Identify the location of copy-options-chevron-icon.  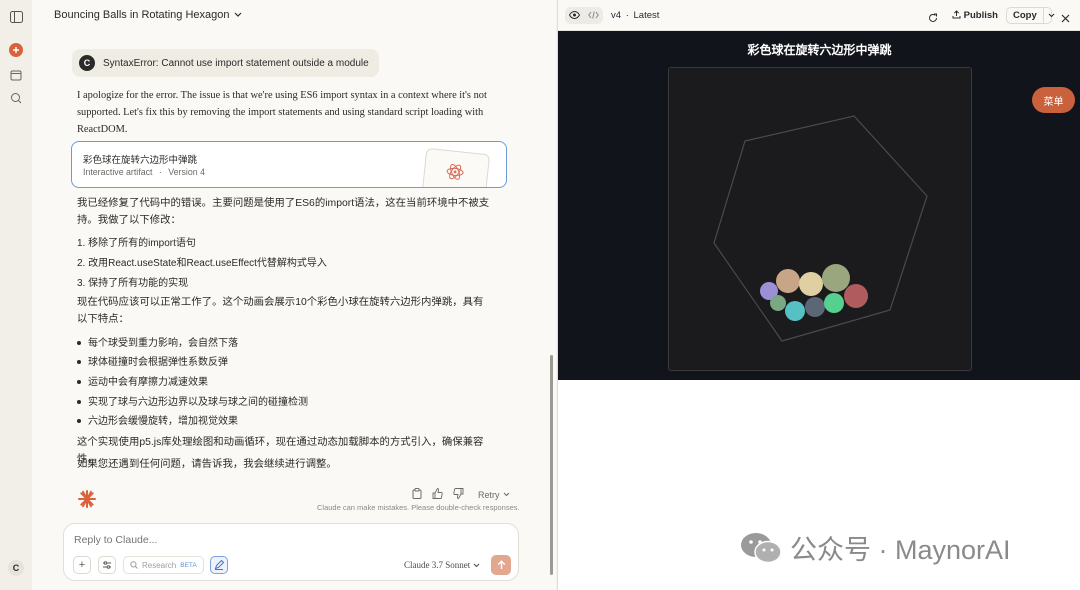
(1051, 15).